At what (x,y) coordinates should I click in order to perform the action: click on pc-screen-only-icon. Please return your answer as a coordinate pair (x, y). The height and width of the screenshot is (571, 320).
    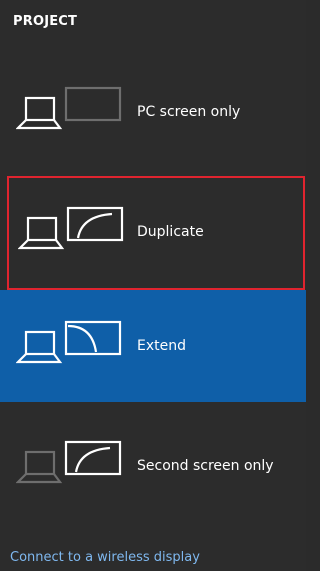
    Looking at the image, I should click on (69, 108).